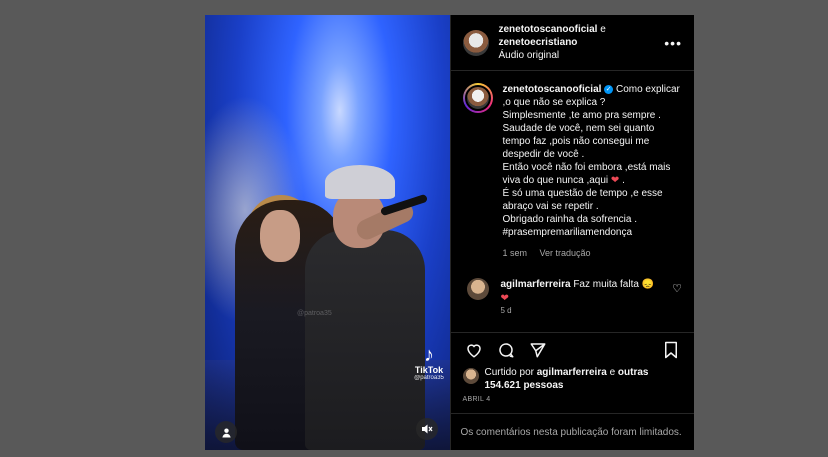 The image size is (828, 457). What do you see at coordinates (314, 313) in the screenshot?
I see `video-watermark: @patroa35` at bounding box center [314, 313].